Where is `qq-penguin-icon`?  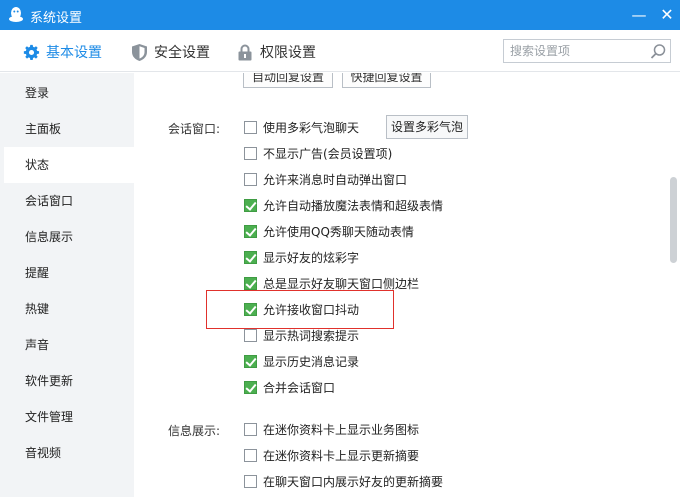 qq-penguin-icon is located at coordinates (16, 14).